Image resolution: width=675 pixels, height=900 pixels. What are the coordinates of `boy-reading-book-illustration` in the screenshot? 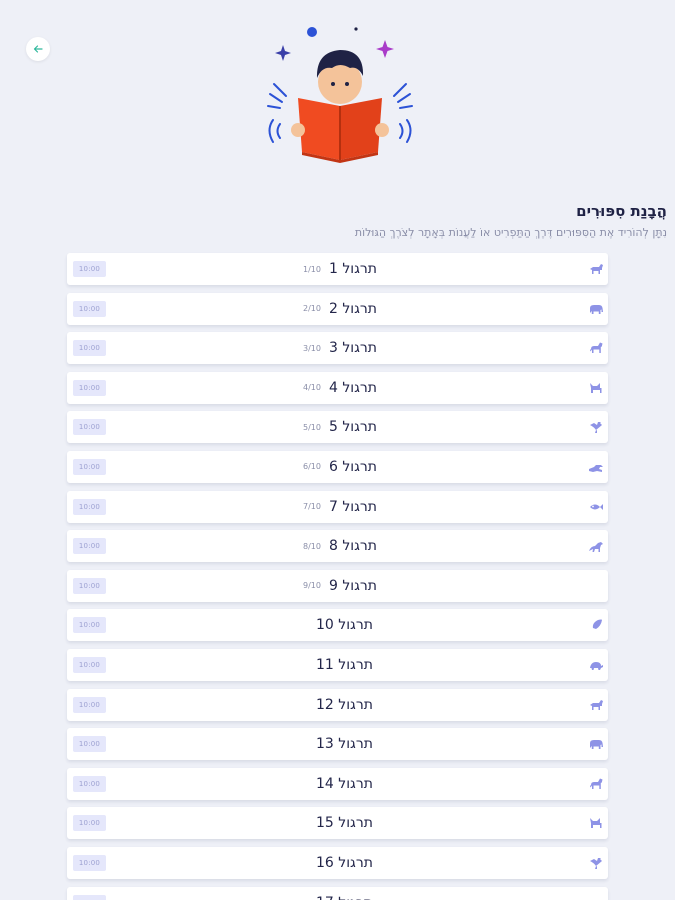 It's located at (340, 95).